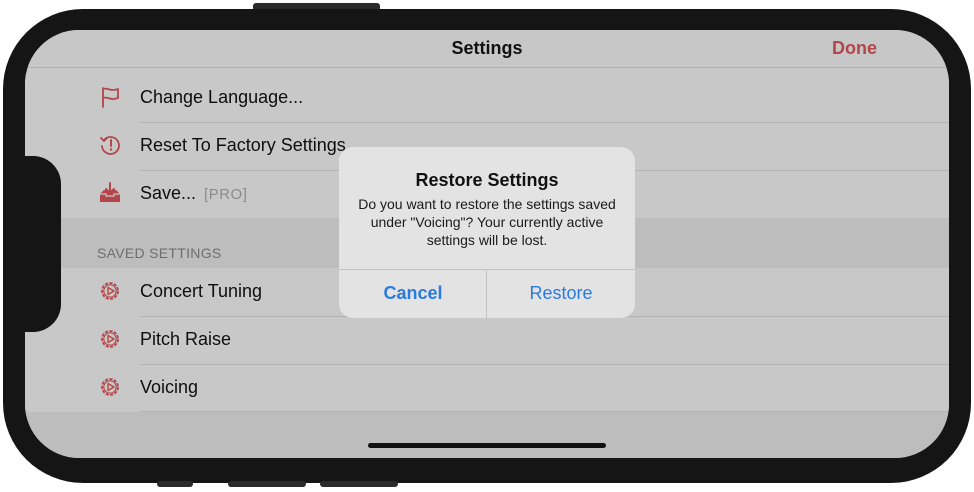 The width and height of the screenshot is (974, 492). Describe the element at coordinates (267, 484) in the screenshot. I see `volume-up-button` at that location.